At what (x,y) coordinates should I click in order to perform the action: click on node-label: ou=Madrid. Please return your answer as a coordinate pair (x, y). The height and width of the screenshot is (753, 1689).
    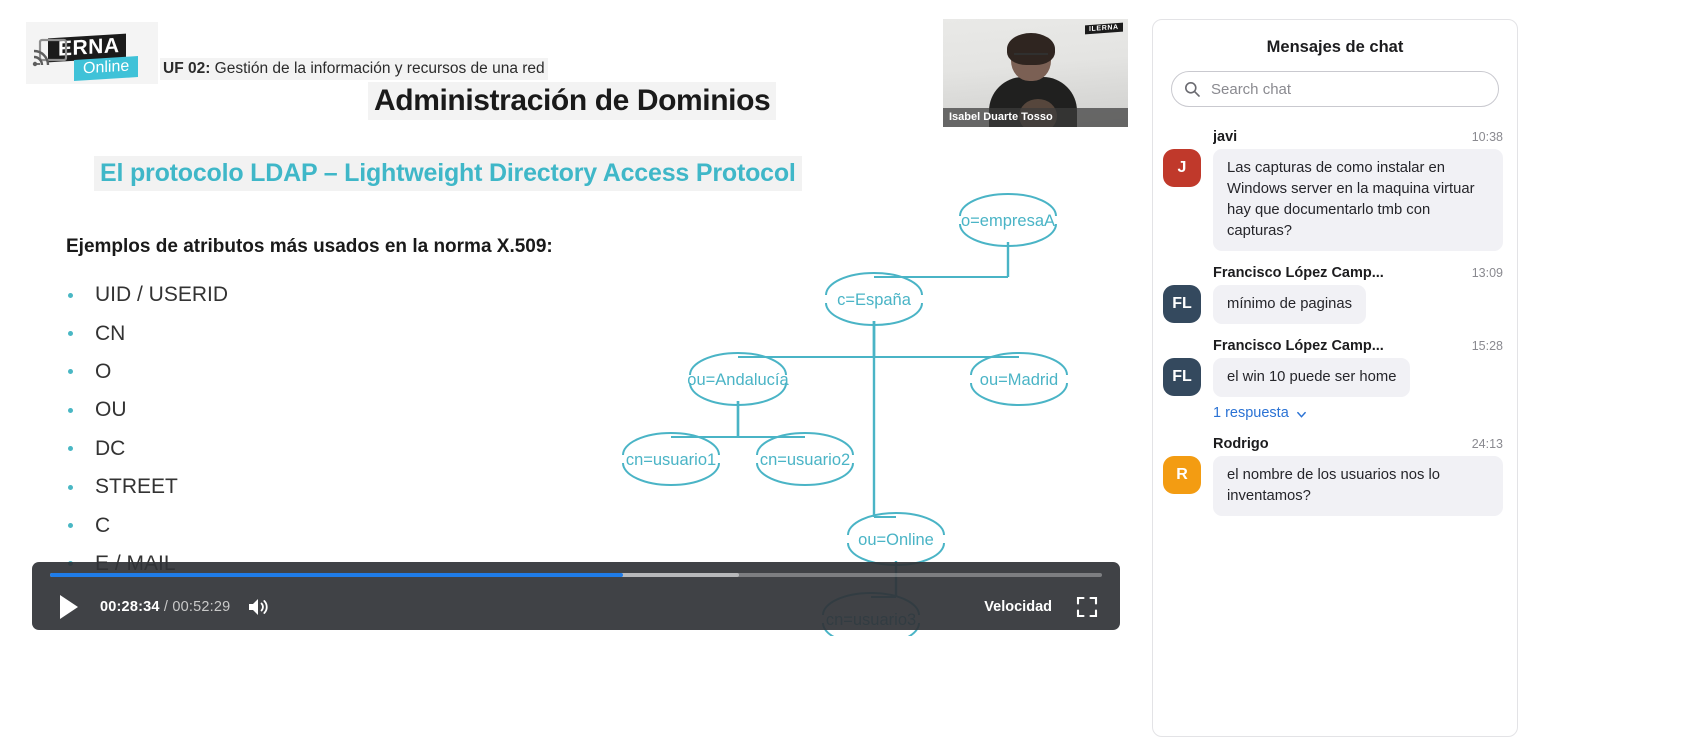
    Looking at the image, I should click on (1019, 380).